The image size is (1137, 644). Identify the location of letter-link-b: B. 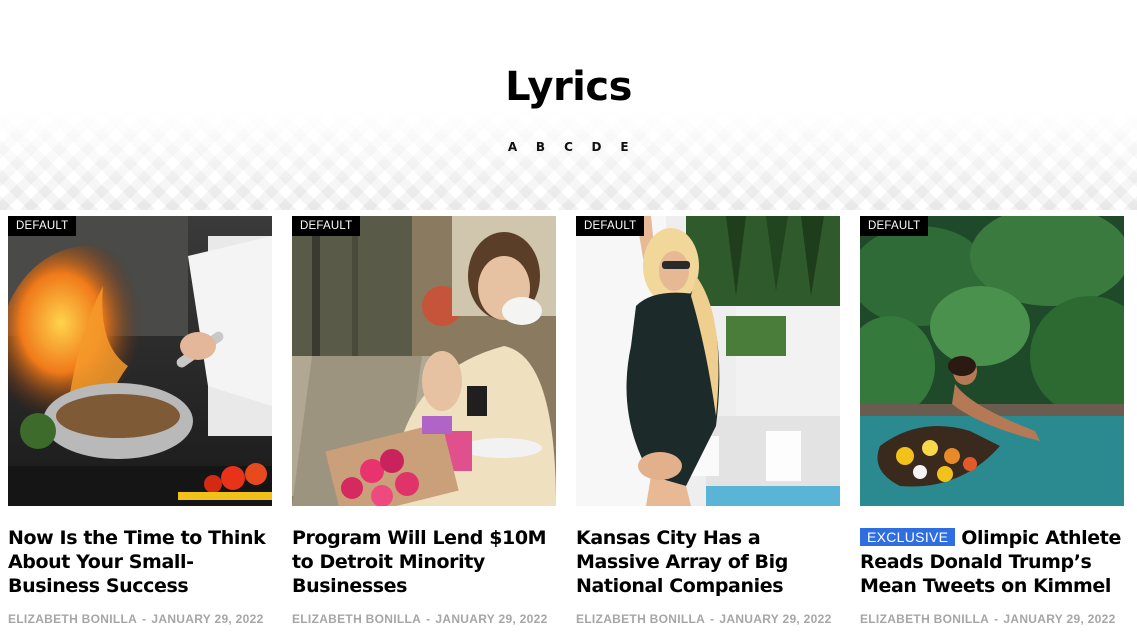
(541, 147).